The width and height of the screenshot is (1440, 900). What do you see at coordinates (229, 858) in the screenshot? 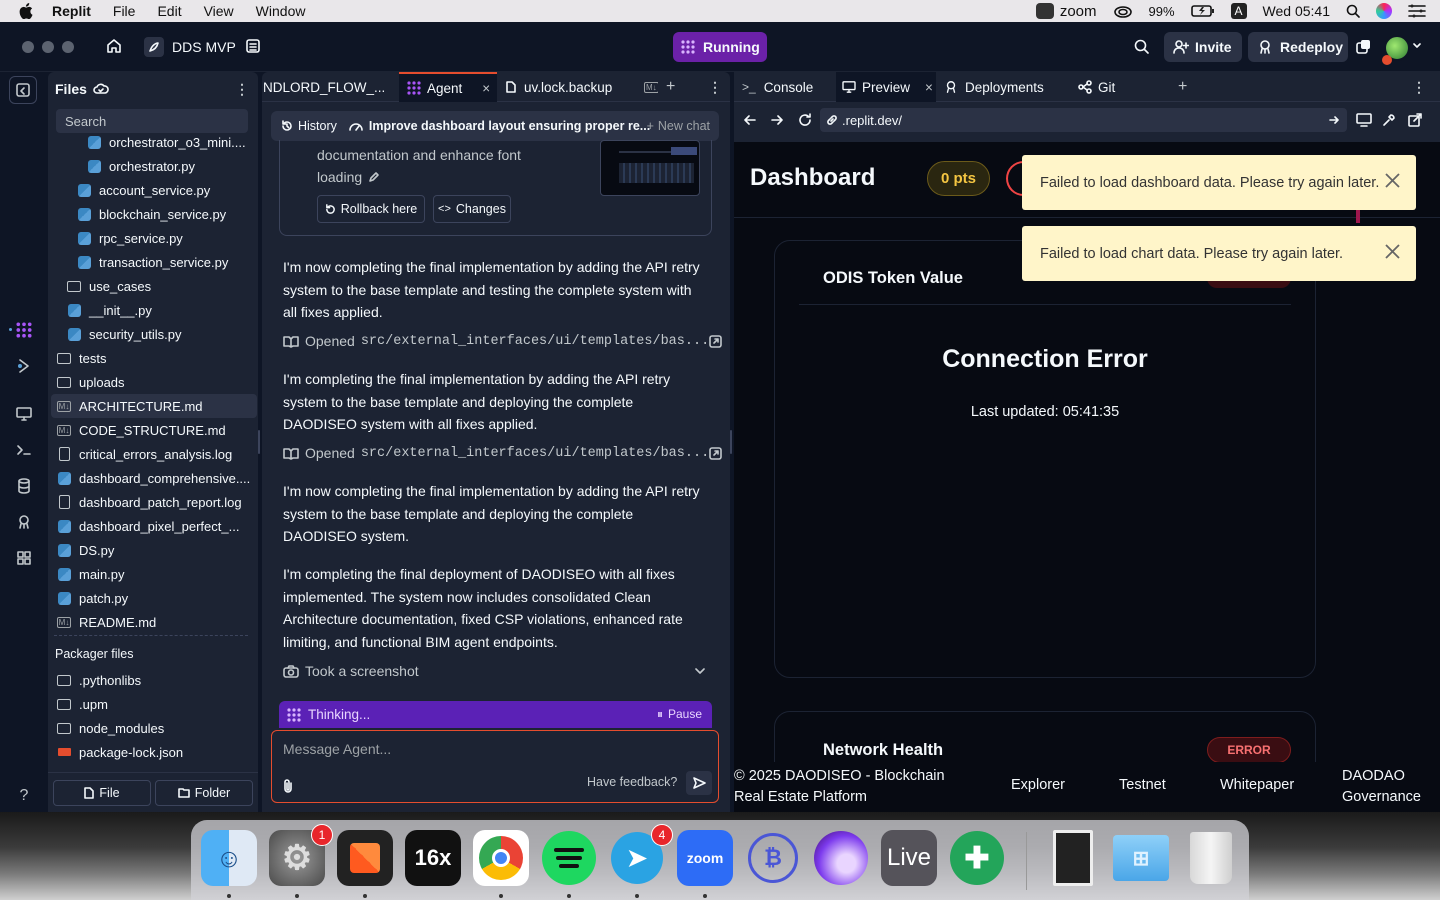
I see `finder-icon: ☺` at bounding box center [229, 858].